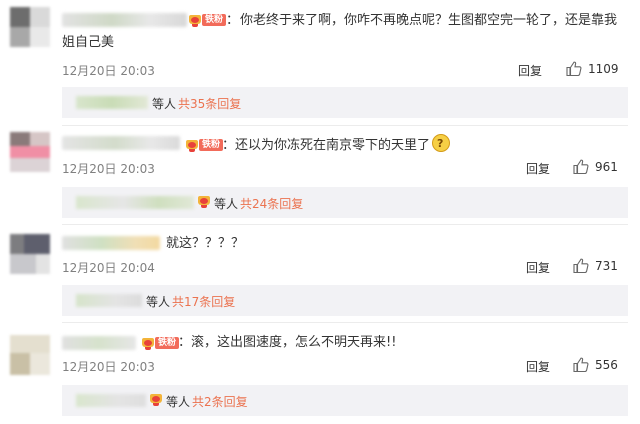 Image resolution: width=640 pixels, height=424 pixels. What do you see at coordinates (345, 202) in the screenshot?
I see `sub-replies-bar: 等人 共24条回复` at bounding box center [345, 202].